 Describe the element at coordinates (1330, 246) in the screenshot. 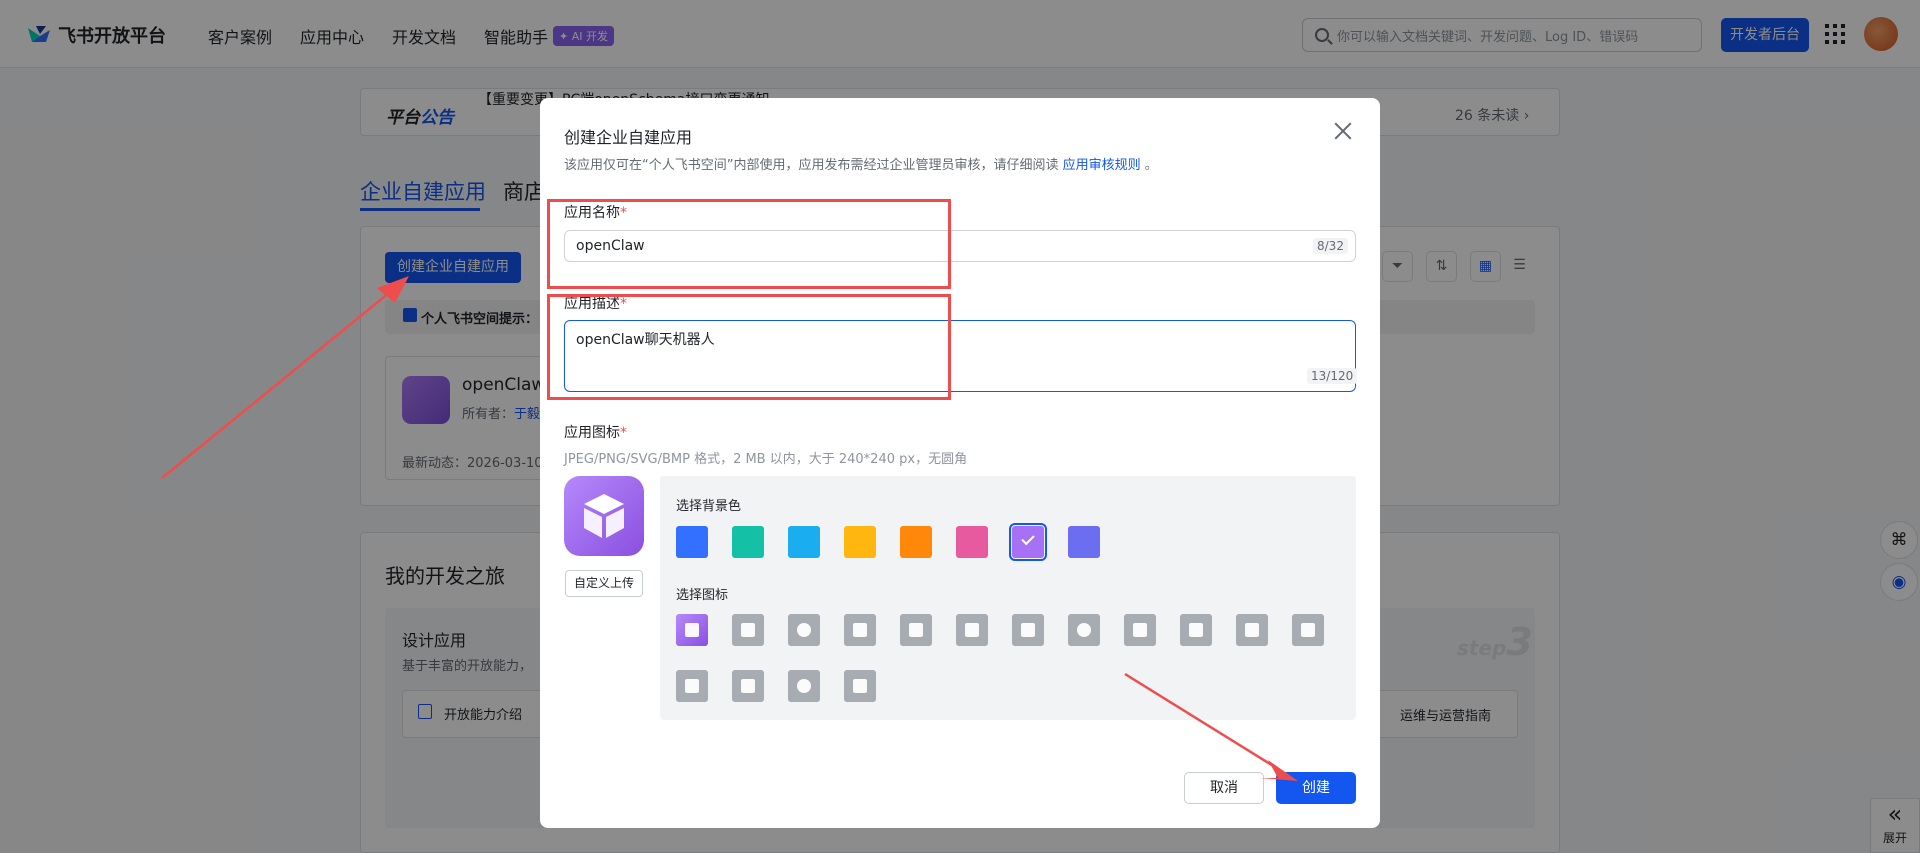

I see `app-name-counter: 8/32` at that location.